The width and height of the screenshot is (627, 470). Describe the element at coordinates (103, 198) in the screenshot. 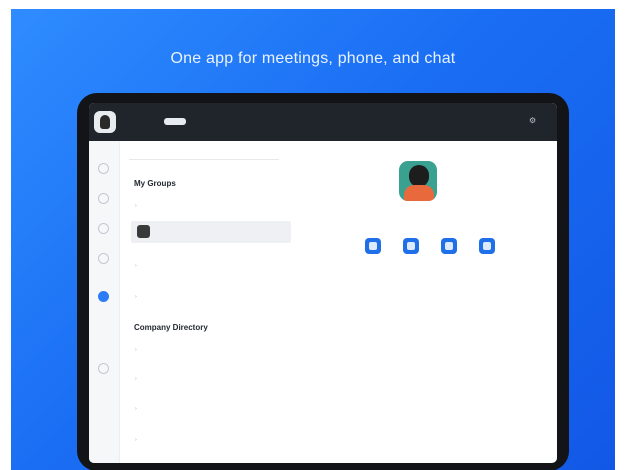

I see `chat-icon` at that location.